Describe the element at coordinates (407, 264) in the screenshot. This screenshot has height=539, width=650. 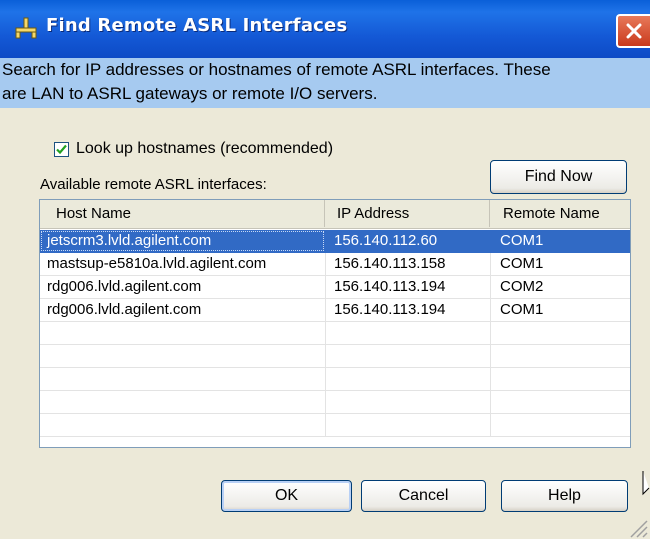
I see `ip-address-cell: 156.140.113.158` at that location.